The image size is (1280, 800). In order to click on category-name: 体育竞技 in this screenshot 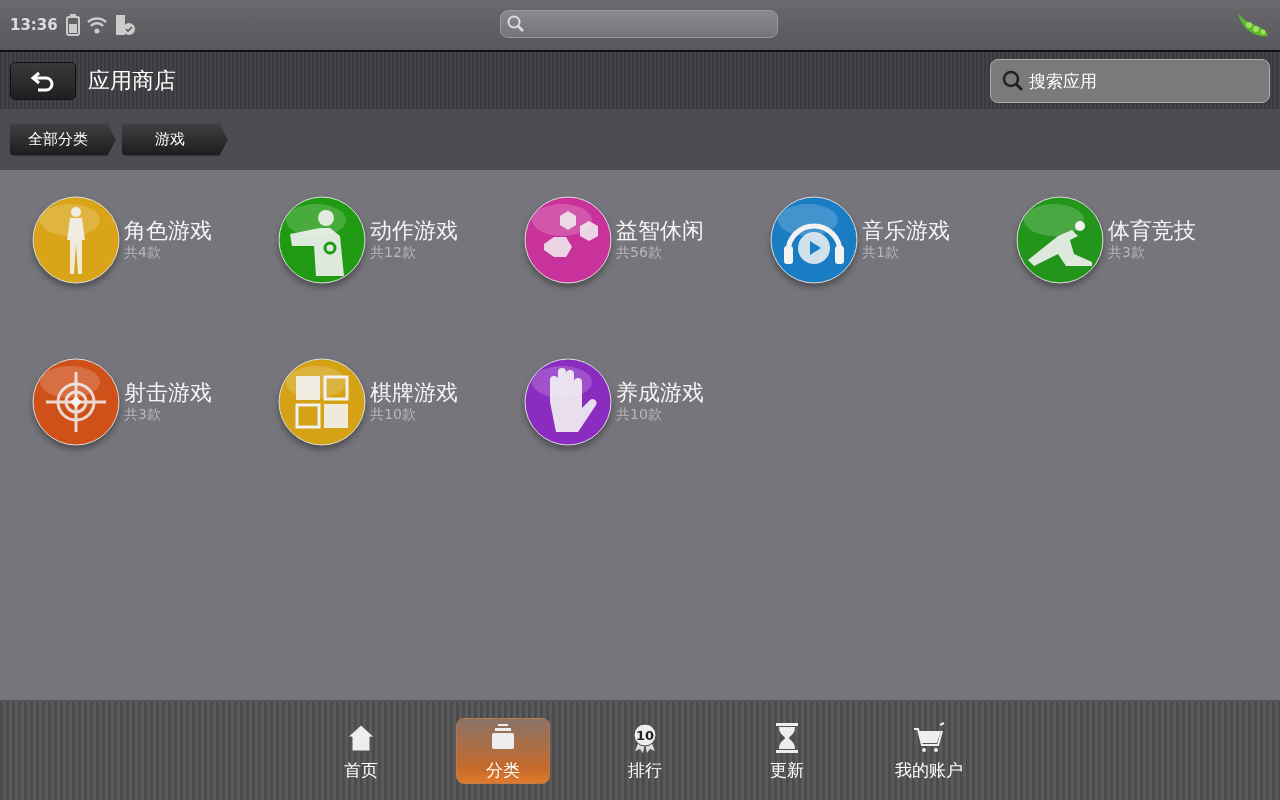, I will do `click(1152, 231)`.